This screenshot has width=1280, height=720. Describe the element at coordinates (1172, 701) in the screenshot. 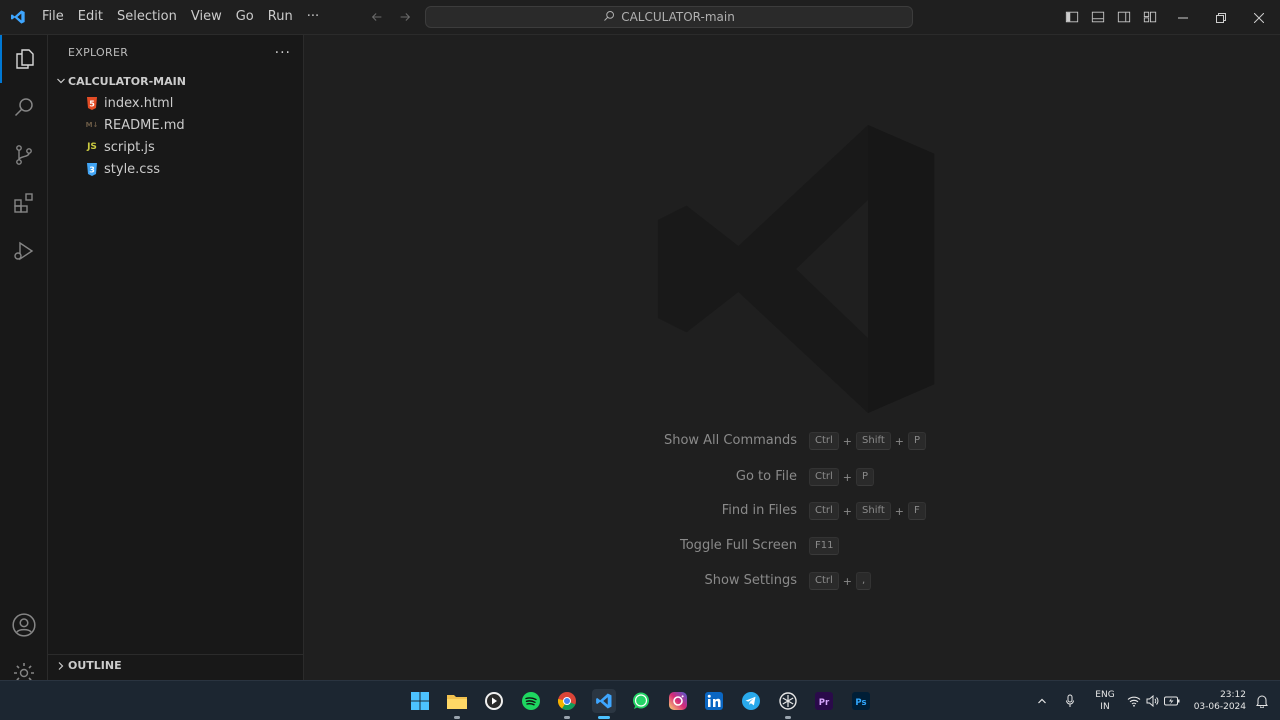

I see `battery-icon` at that location.